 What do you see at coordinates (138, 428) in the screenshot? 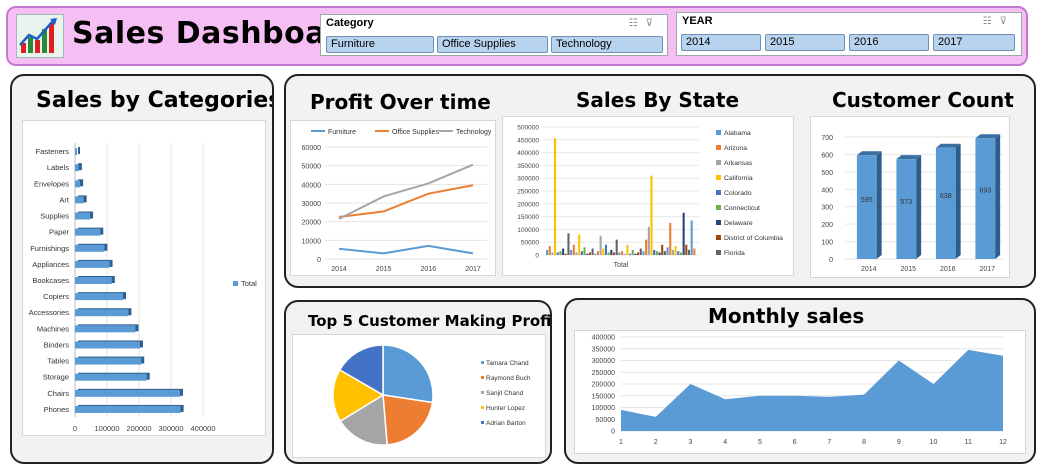
I see `x-tick-label: 200000` at bounding box center [138, 428].